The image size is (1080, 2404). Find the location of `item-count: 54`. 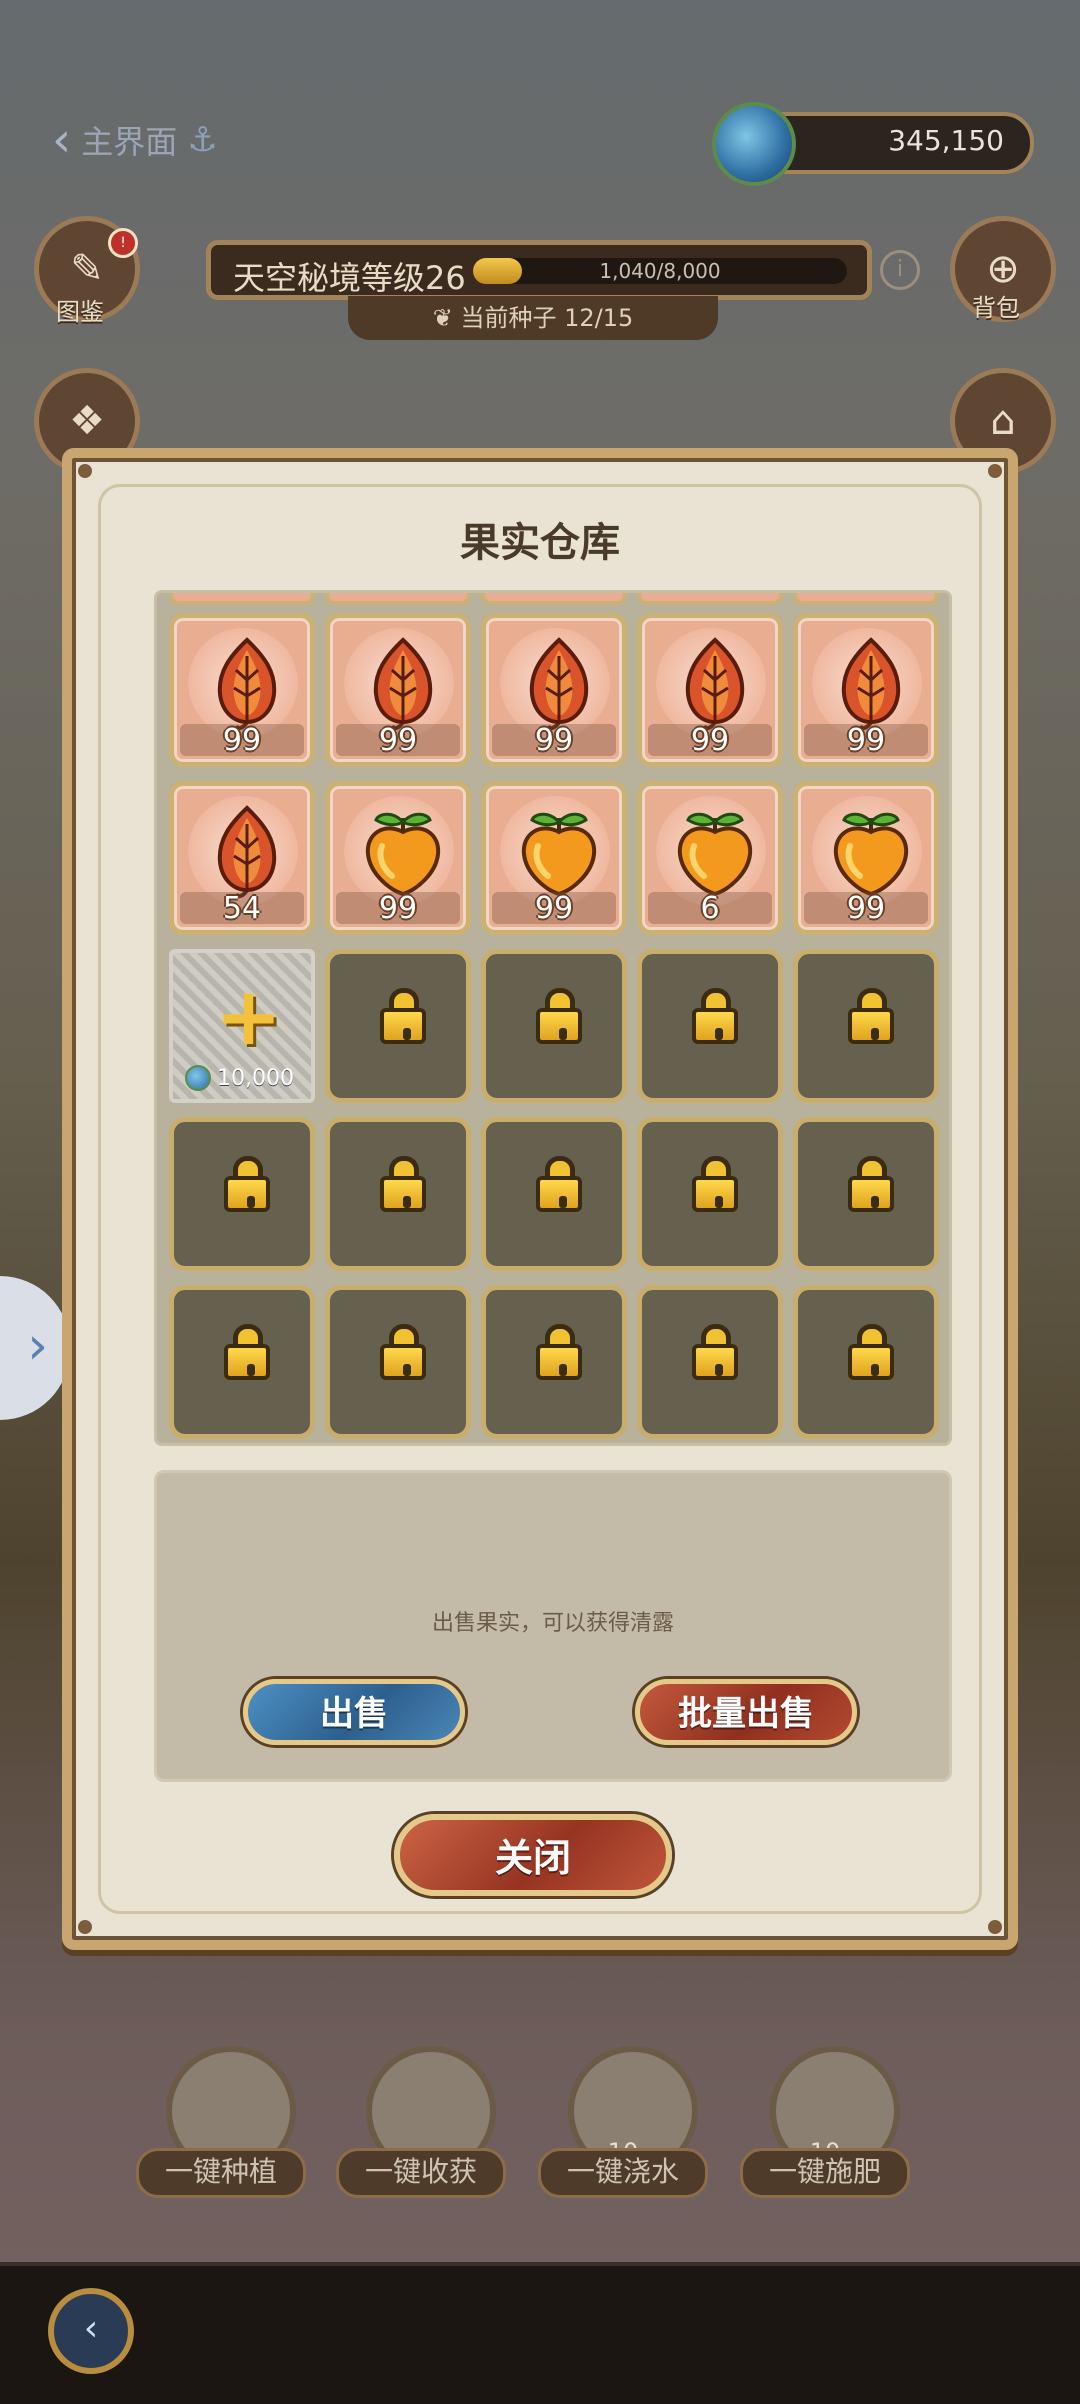

item-count: 54 is located at coordinates (242, 908).